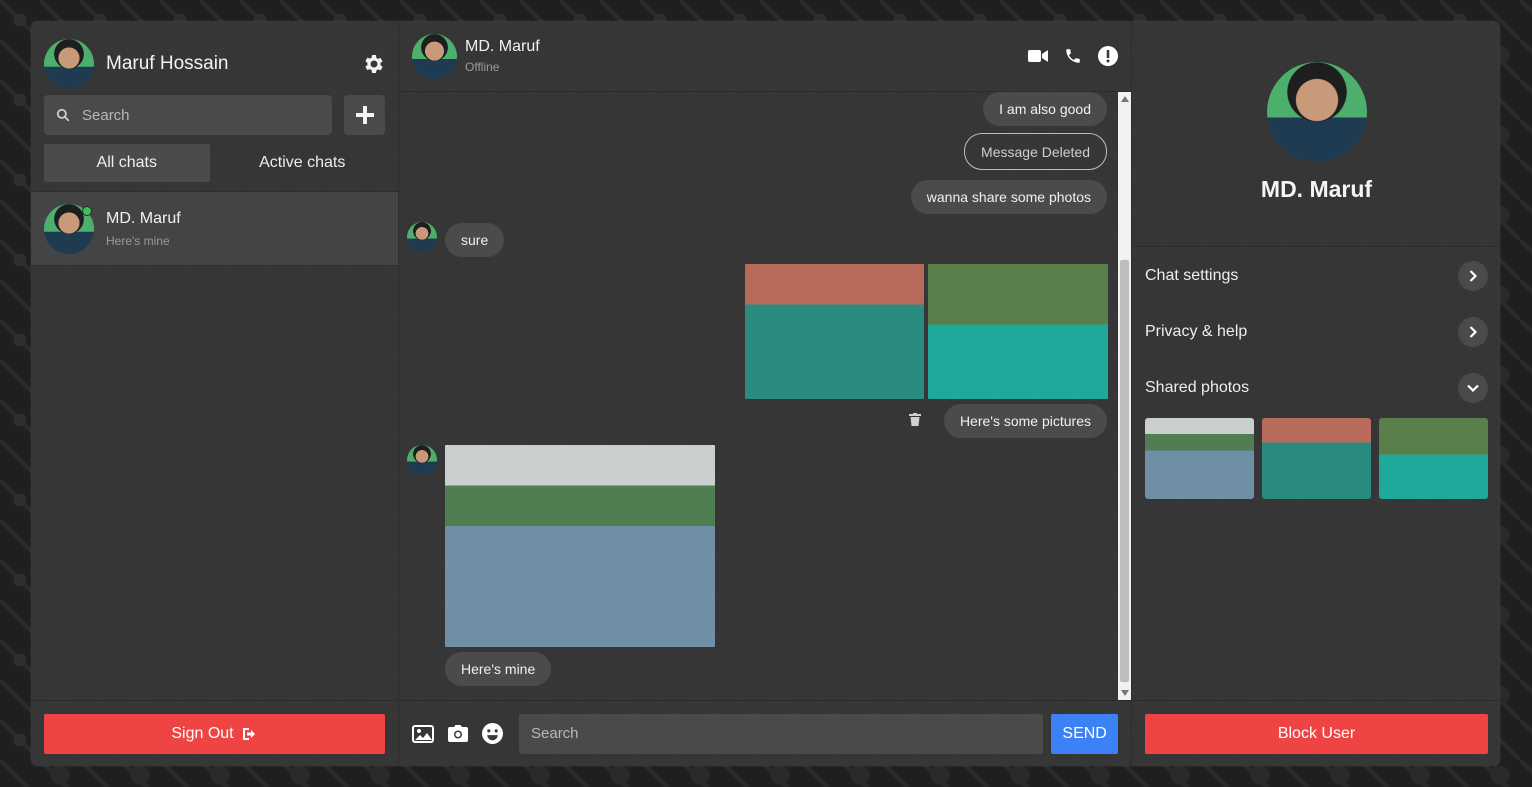 Image resolution: width=1532 pixels, height=787 pixels. Describe the element at coordinates (555, 733) in the screenshot. I see `message-input-placeholder: Search` at that location.